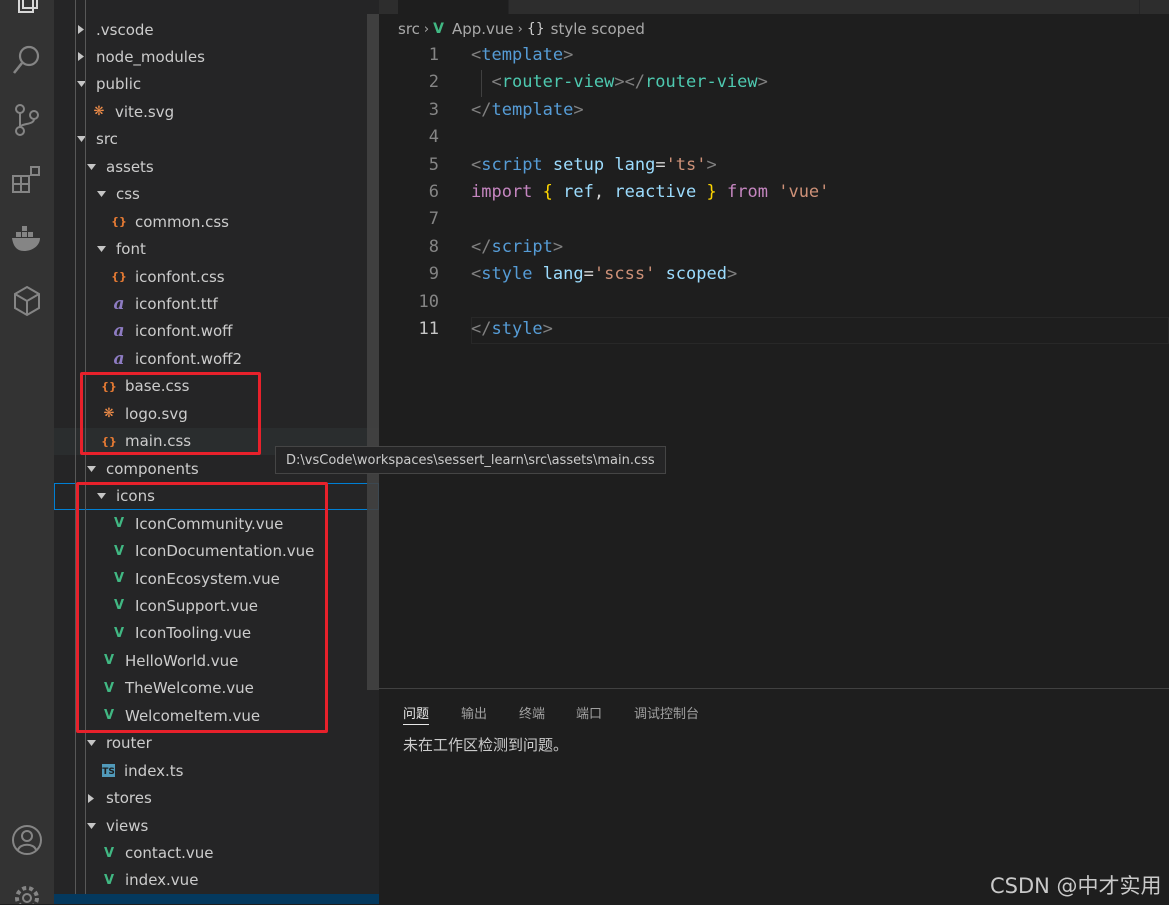 This screenshot has height=905, width=1169. I want to click on explorer-folder: router, so click(216, 743).